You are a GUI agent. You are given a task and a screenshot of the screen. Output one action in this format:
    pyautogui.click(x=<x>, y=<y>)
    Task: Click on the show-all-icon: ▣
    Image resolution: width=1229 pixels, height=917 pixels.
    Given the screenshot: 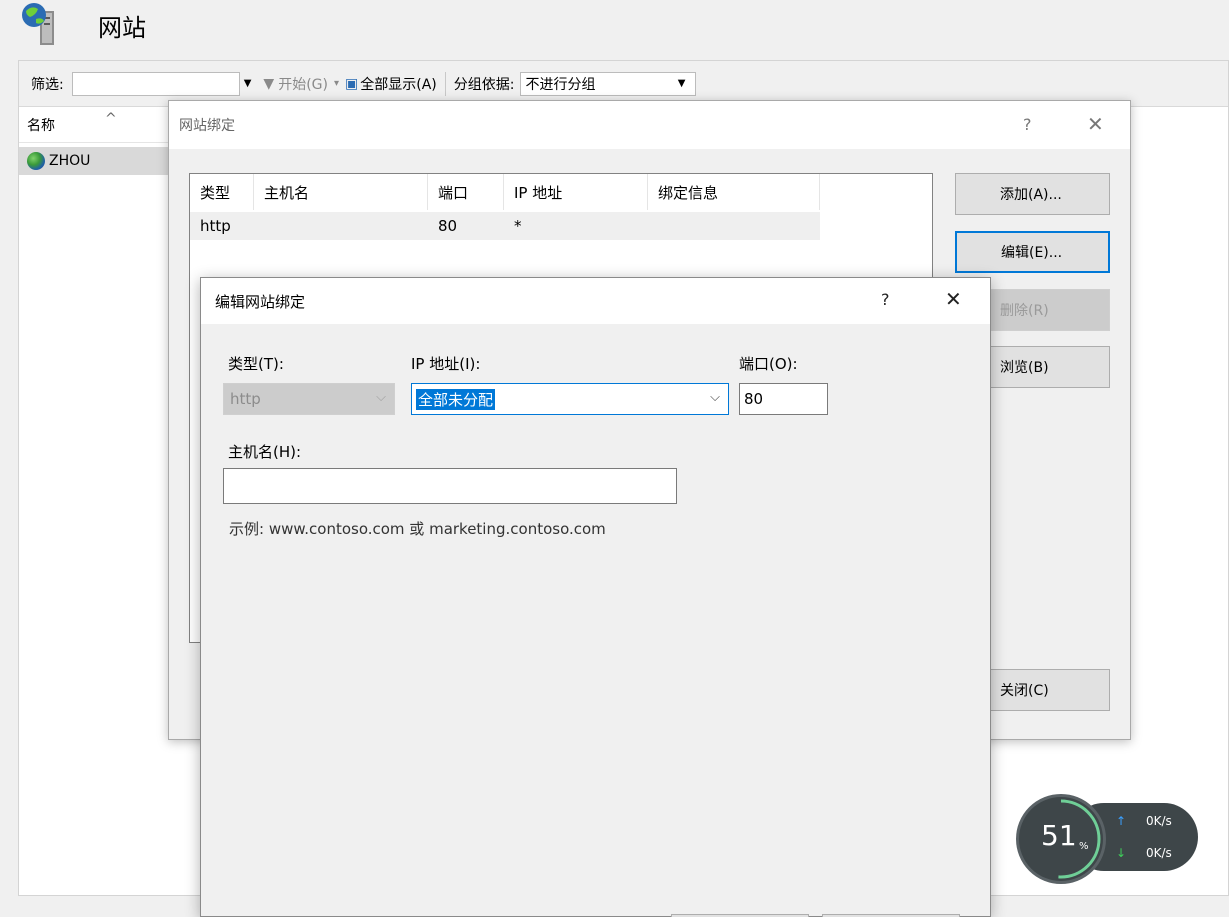 What is the action you would take?
    pyautogui.click(x=352, y=83)
    